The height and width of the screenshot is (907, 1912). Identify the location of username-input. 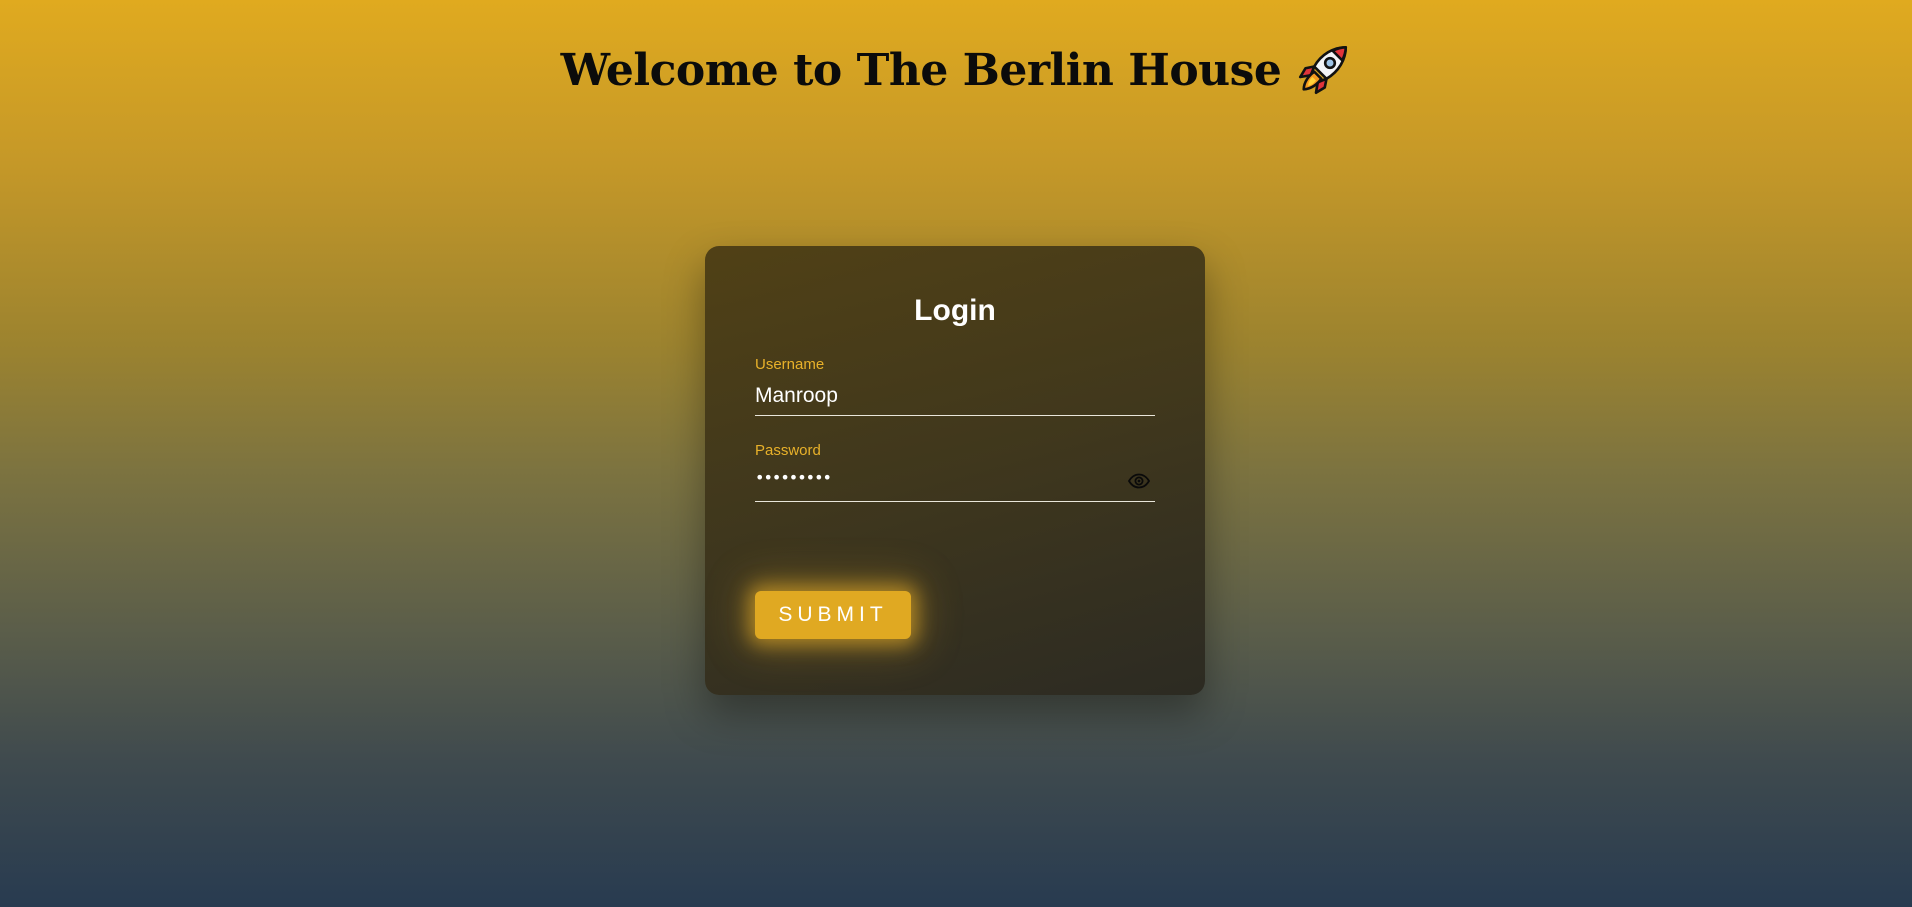
(955, 396).